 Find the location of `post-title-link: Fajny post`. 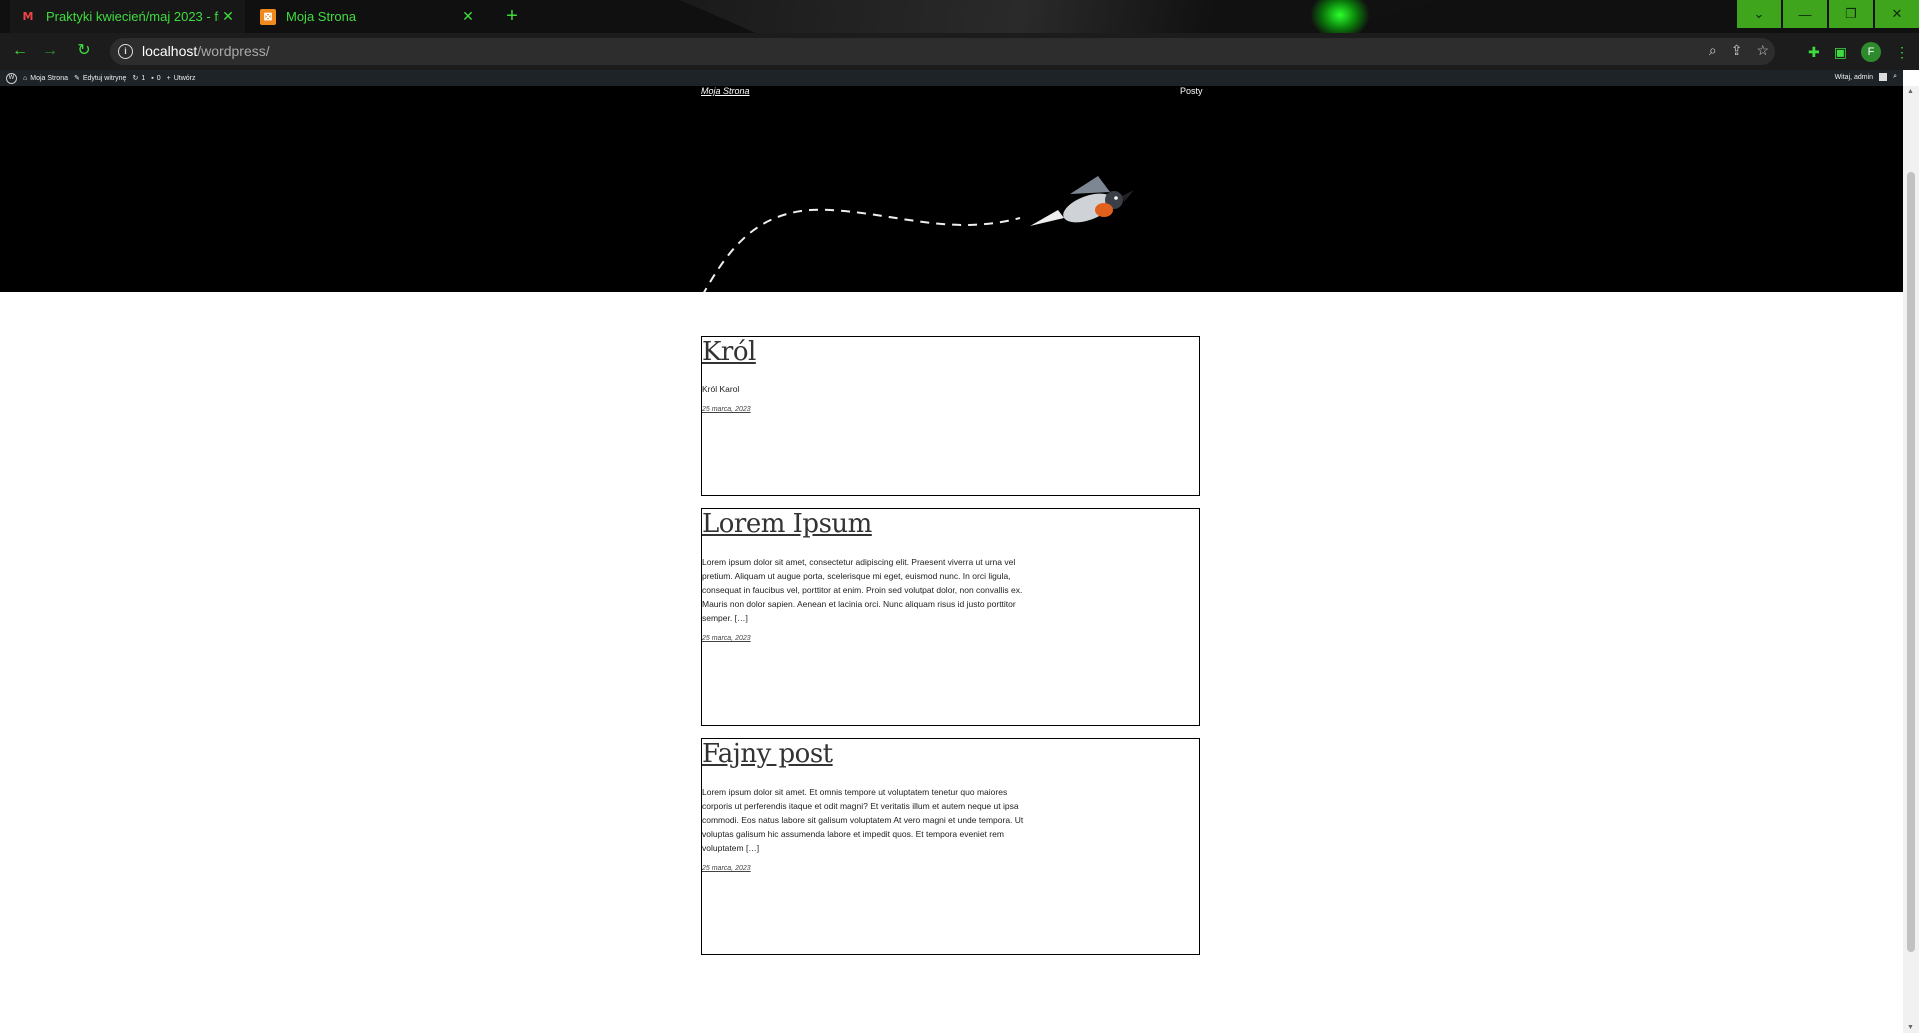

post-title-link: Fajny post is located at coordinates (950, 754).